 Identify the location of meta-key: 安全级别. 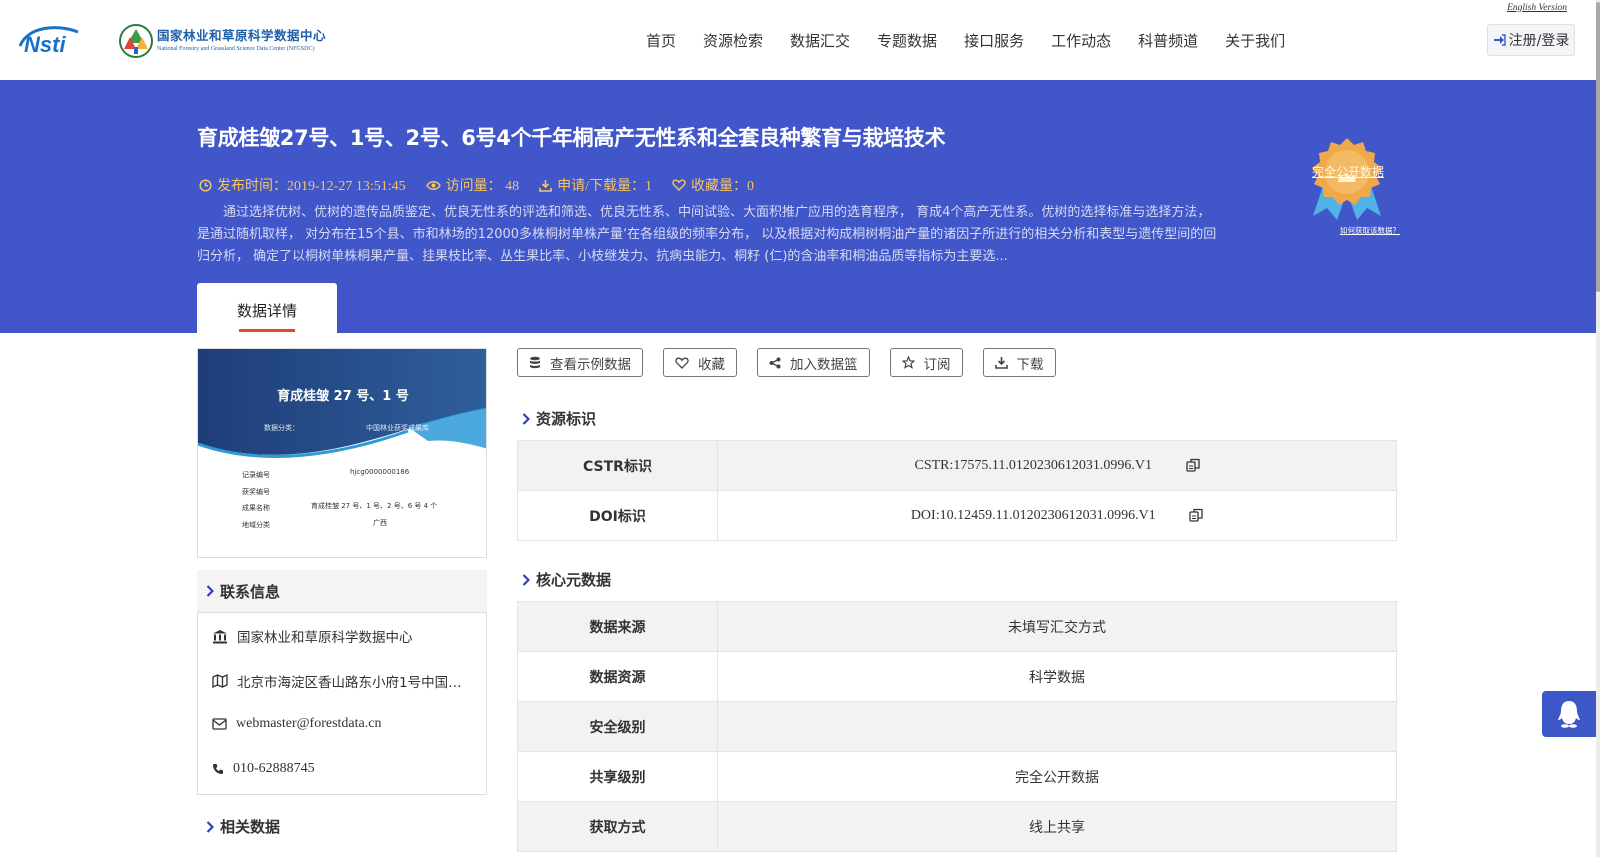
(617, 726).